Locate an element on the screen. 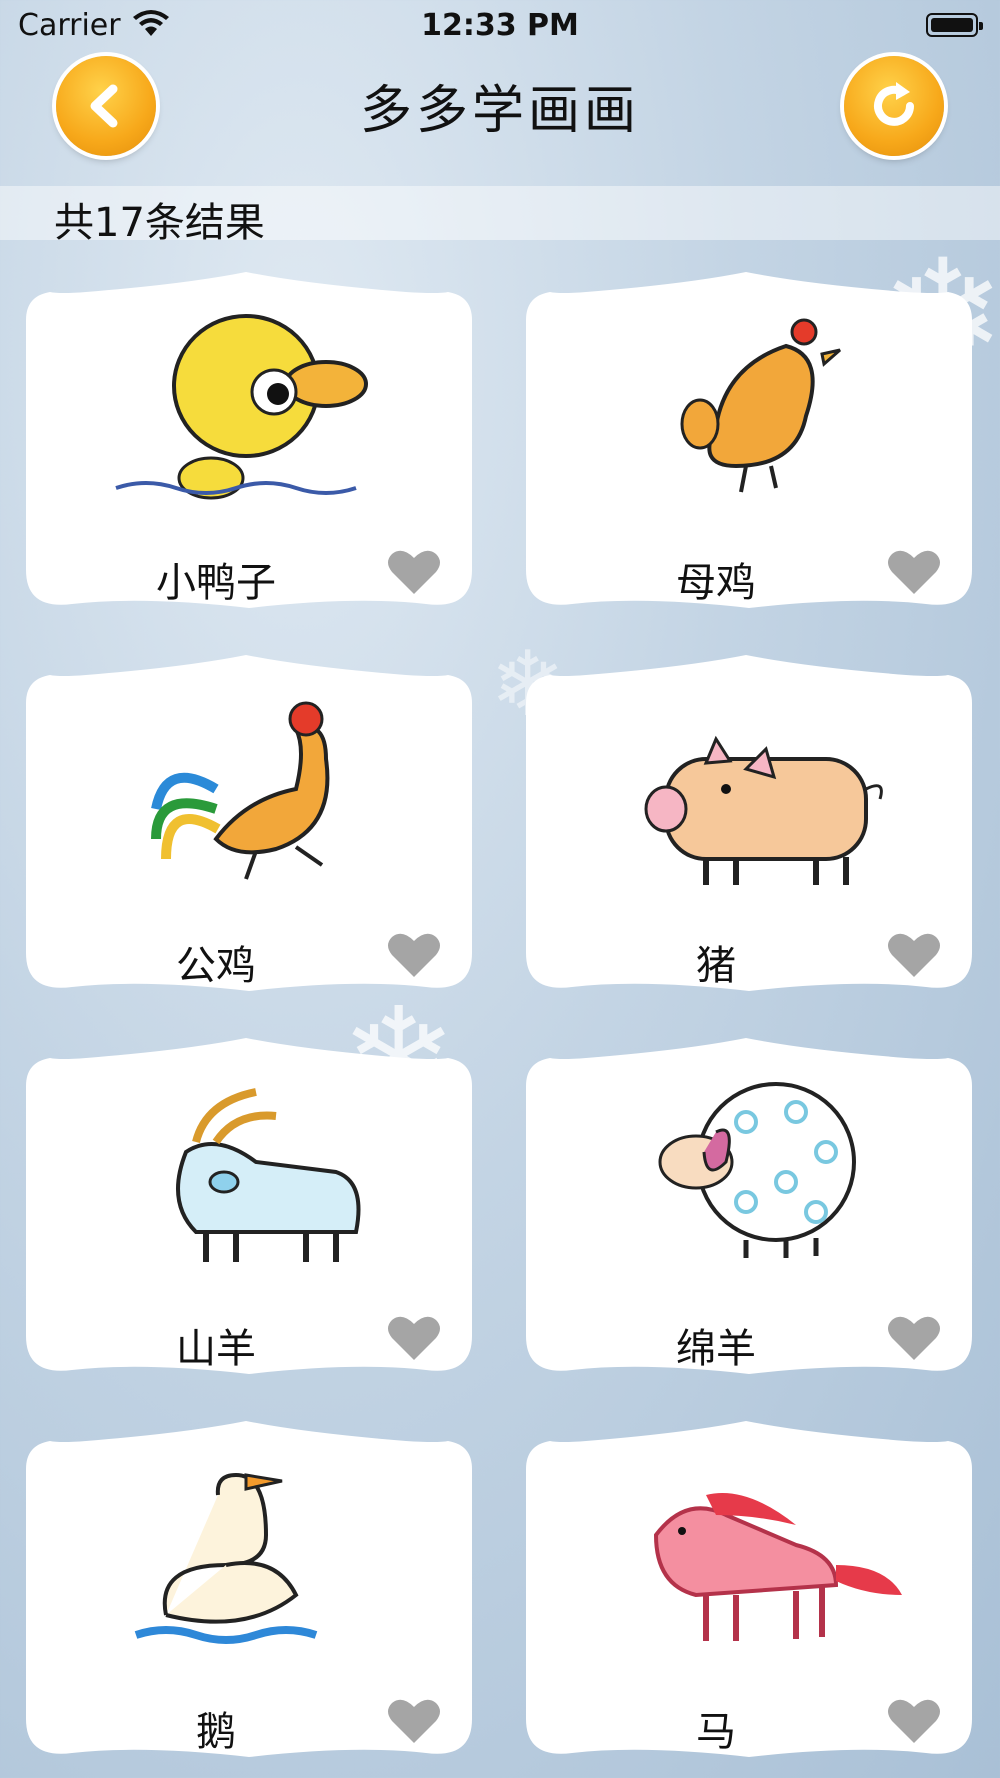  pig-illustration is located at coordinates (763, 810).